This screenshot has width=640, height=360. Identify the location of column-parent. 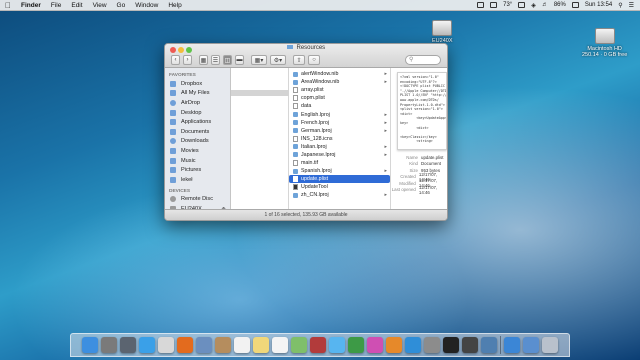
(260, 138).